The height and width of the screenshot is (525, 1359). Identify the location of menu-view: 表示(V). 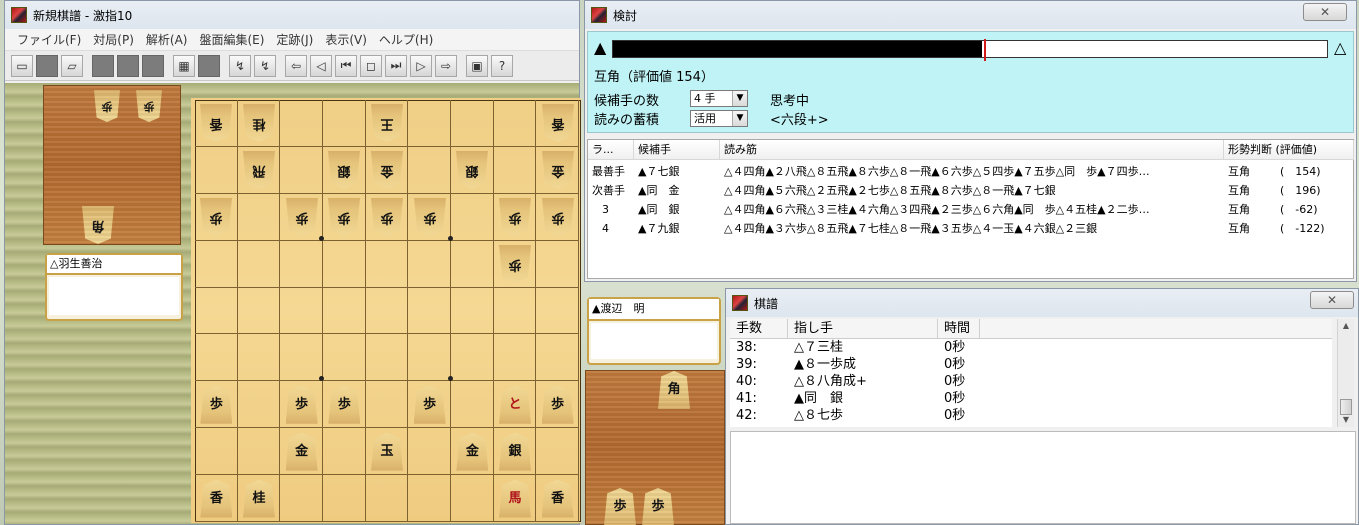
(346, 39).